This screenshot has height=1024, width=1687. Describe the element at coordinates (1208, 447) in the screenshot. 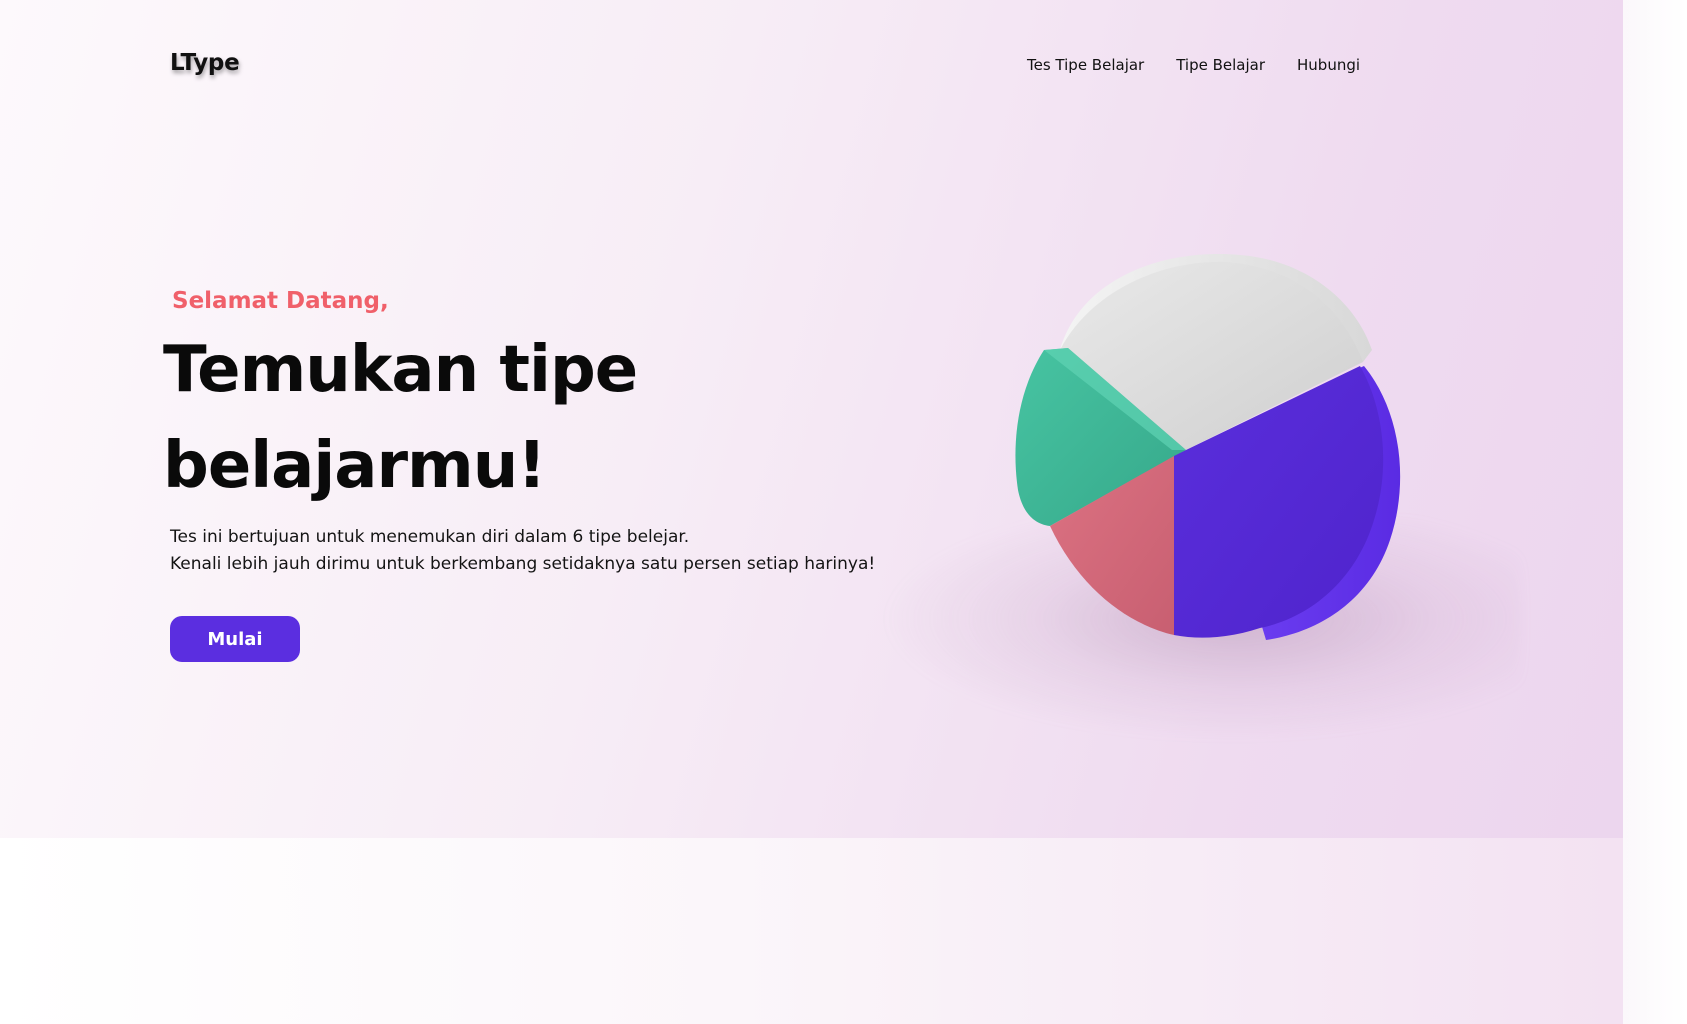

I see `pie-illustration-svg` at that location.